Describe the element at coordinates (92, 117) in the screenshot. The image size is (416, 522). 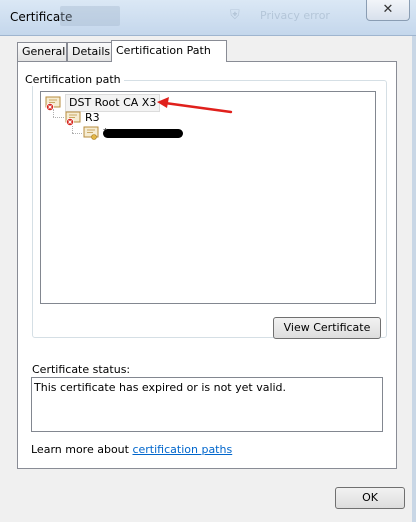
I see `tree-node-label: R3` at that location.